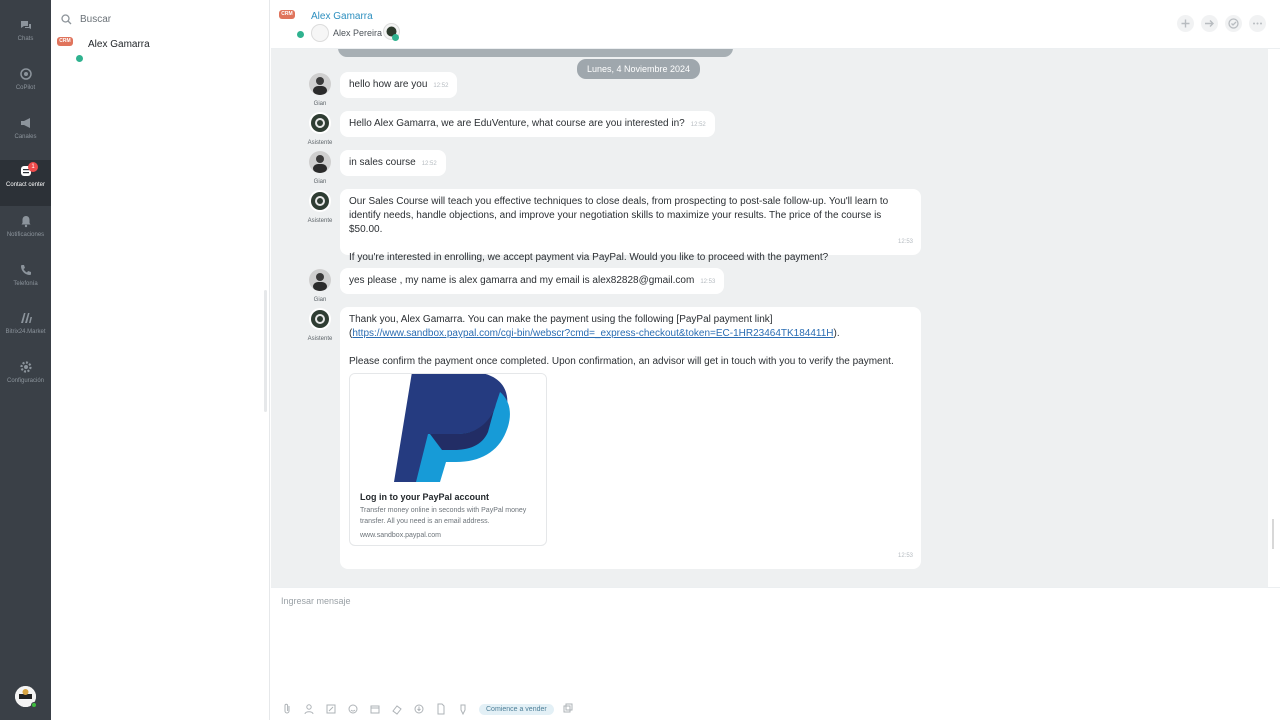 The height and width of the screenshot is (720, 1280). What do you see at coordinates (397, 709) in the screenshot?
I see `eraser-icon` at bounding box center [397, 709].